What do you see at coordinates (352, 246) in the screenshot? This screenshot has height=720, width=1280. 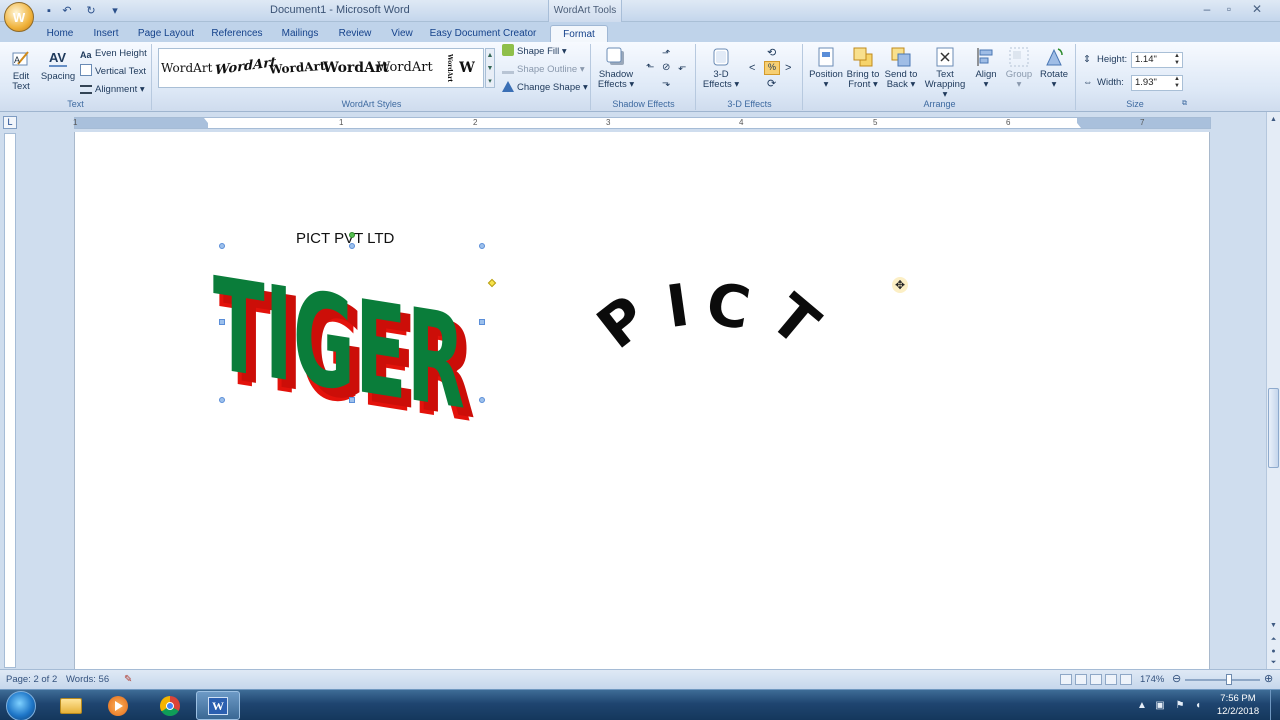 I see `handle-top-middle` at bounding box center [352, 246].